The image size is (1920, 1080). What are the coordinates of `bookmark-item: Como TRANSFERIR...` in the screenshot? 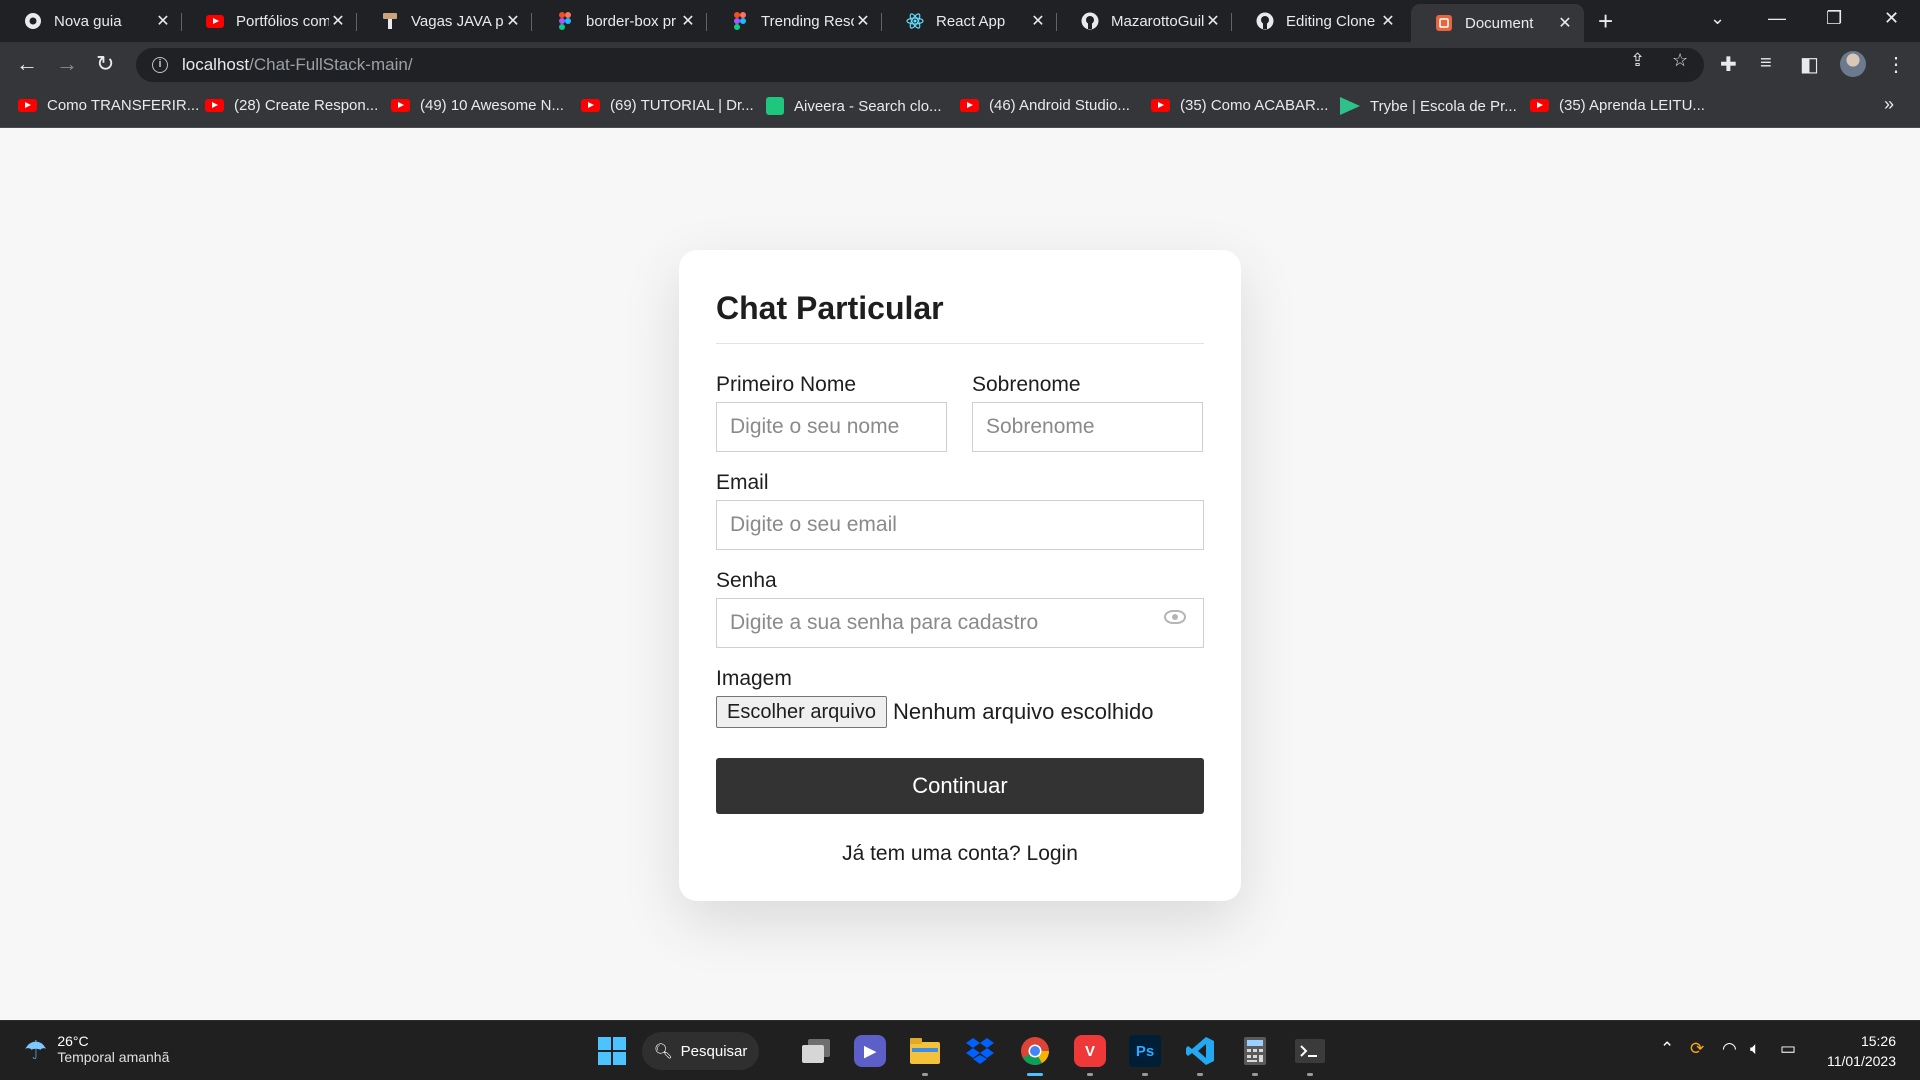 It's located at (108, 105).